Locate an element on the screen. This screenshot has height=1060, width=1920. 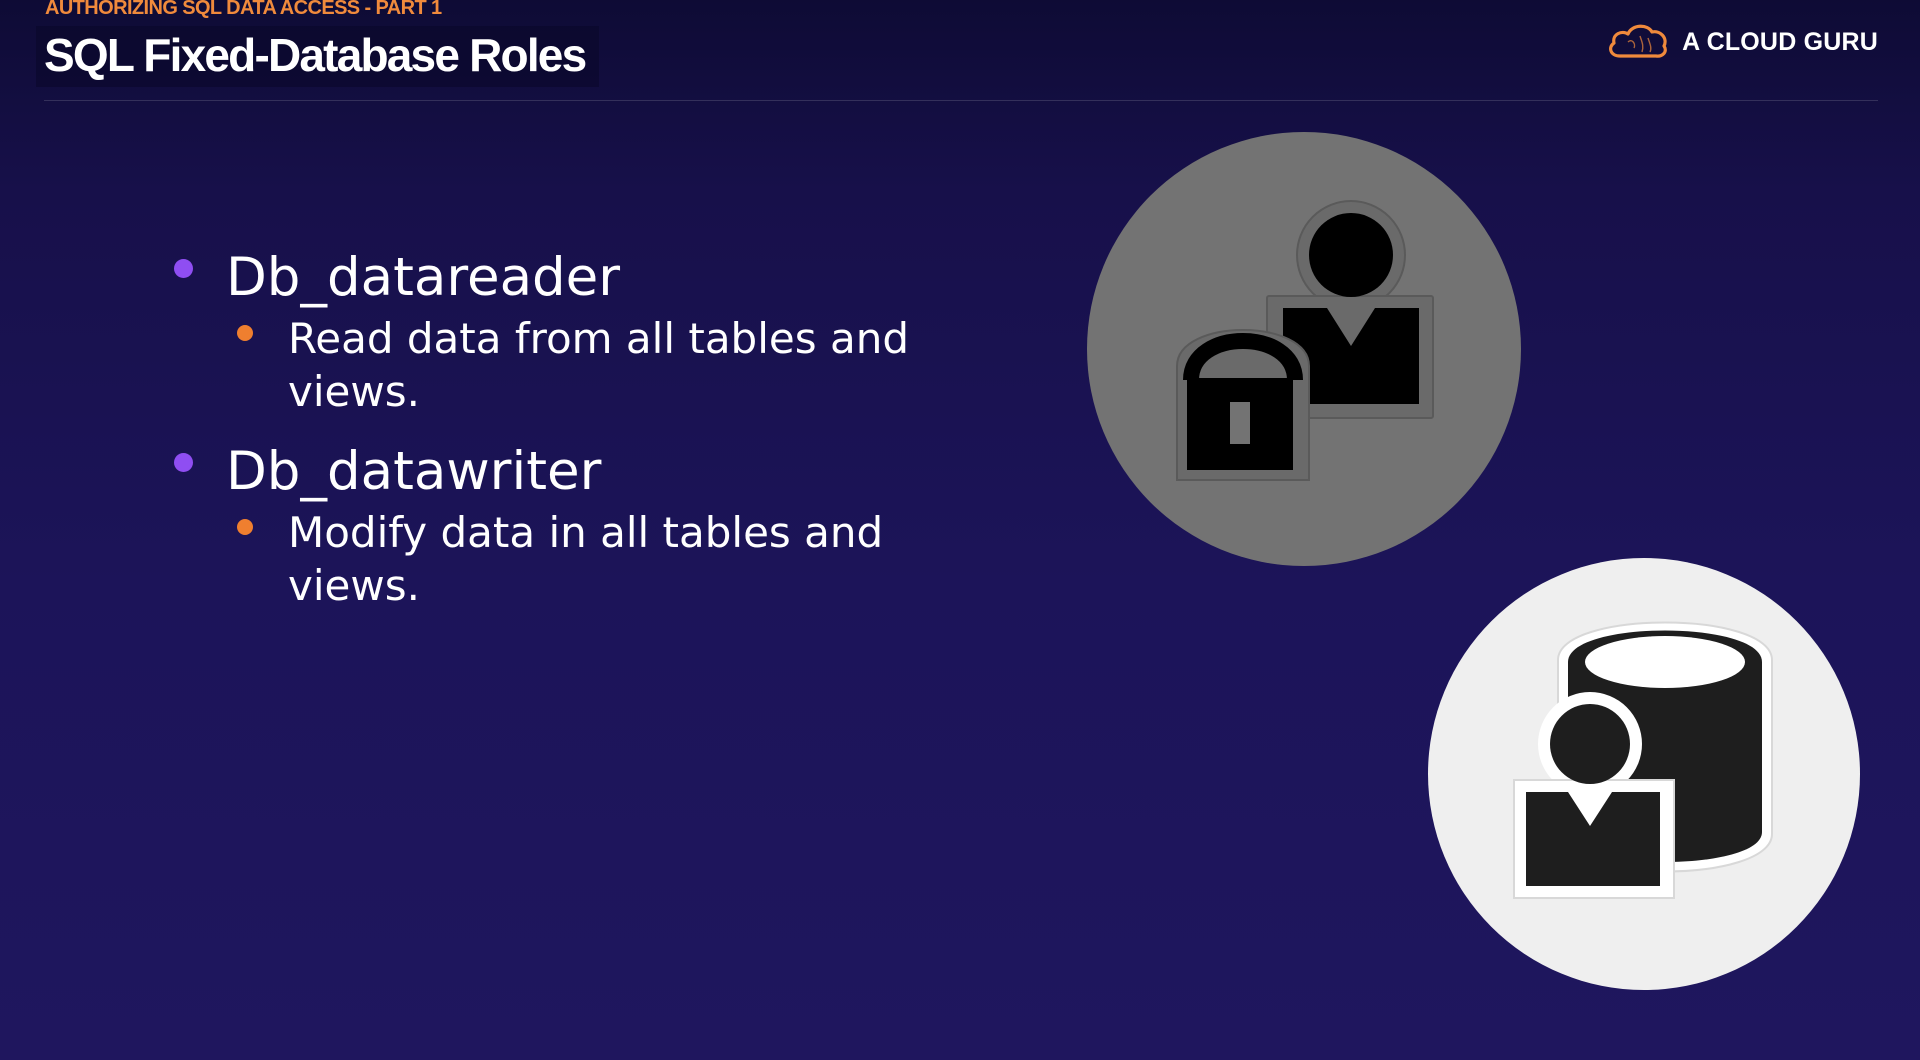
brand-logo: A CLOUD GURU is located at coordinates (1742, 42).